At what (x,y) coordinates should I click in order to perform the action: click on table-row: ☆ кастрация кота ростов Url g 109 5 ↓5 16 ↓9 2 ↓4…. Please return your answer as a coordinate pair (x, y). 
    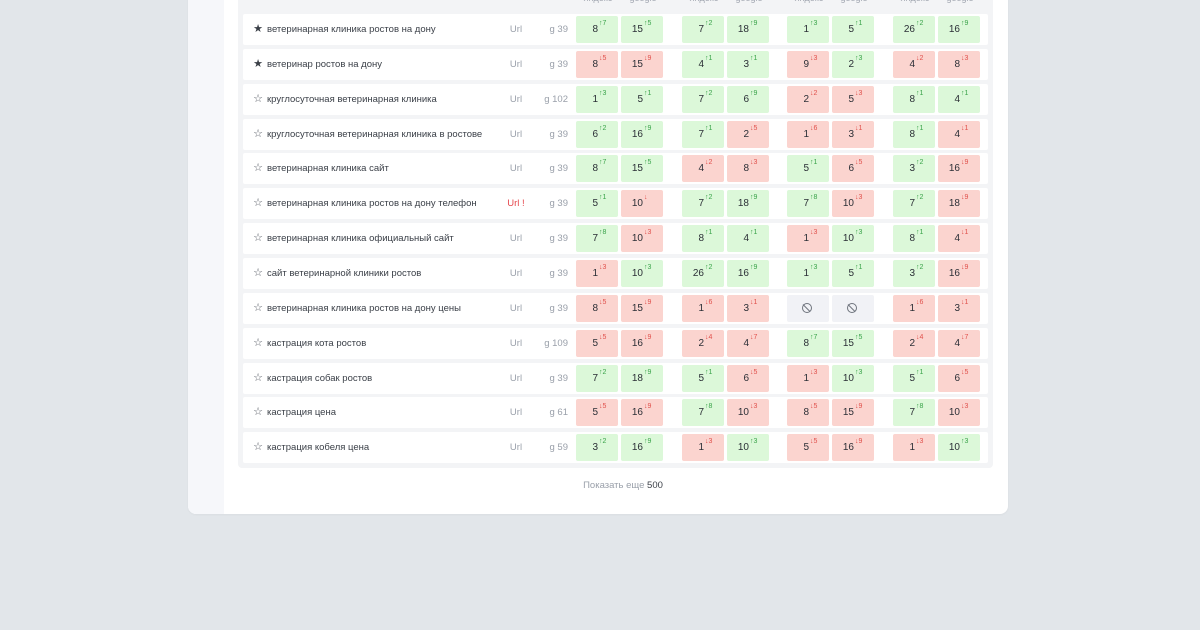
    Looking at the image, I should click on (615, 343).